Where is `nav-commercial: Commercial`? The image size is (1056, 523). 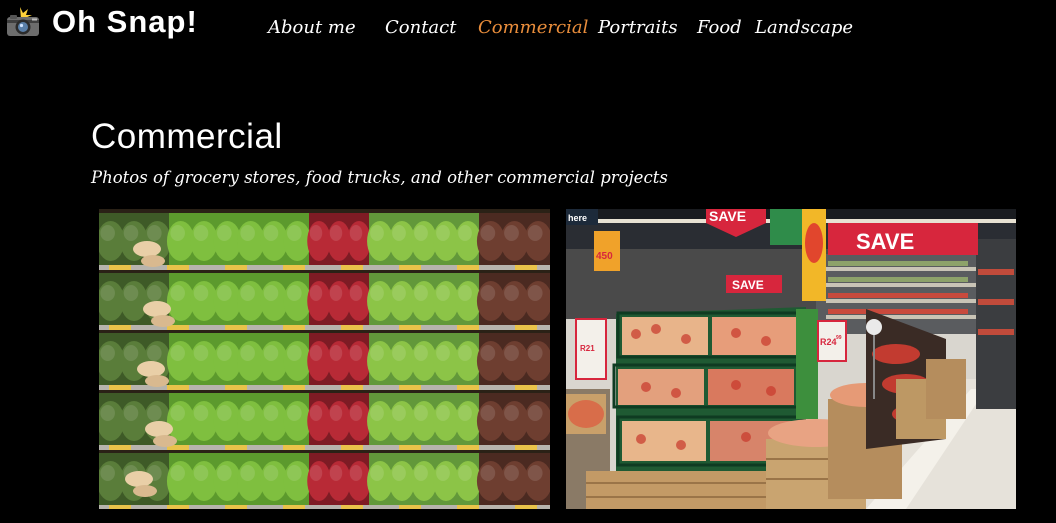 nav-commercial: Commercial is located at coordinates (533, 28).